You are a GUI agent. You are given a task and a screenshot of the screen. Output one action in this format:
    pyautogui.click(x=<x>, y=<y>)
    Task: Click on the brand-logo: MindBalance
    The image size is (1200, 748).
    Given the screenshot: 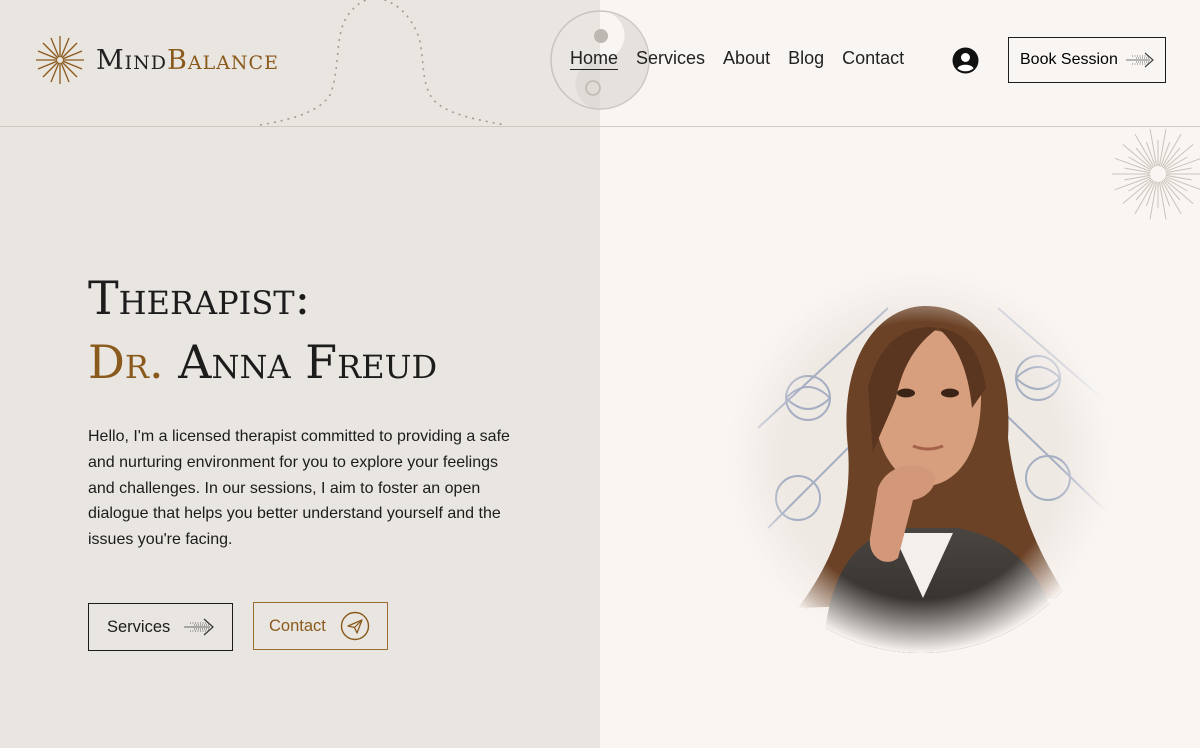 What is the action you would take?
    pyautogui.click(x=156, y=60)
    